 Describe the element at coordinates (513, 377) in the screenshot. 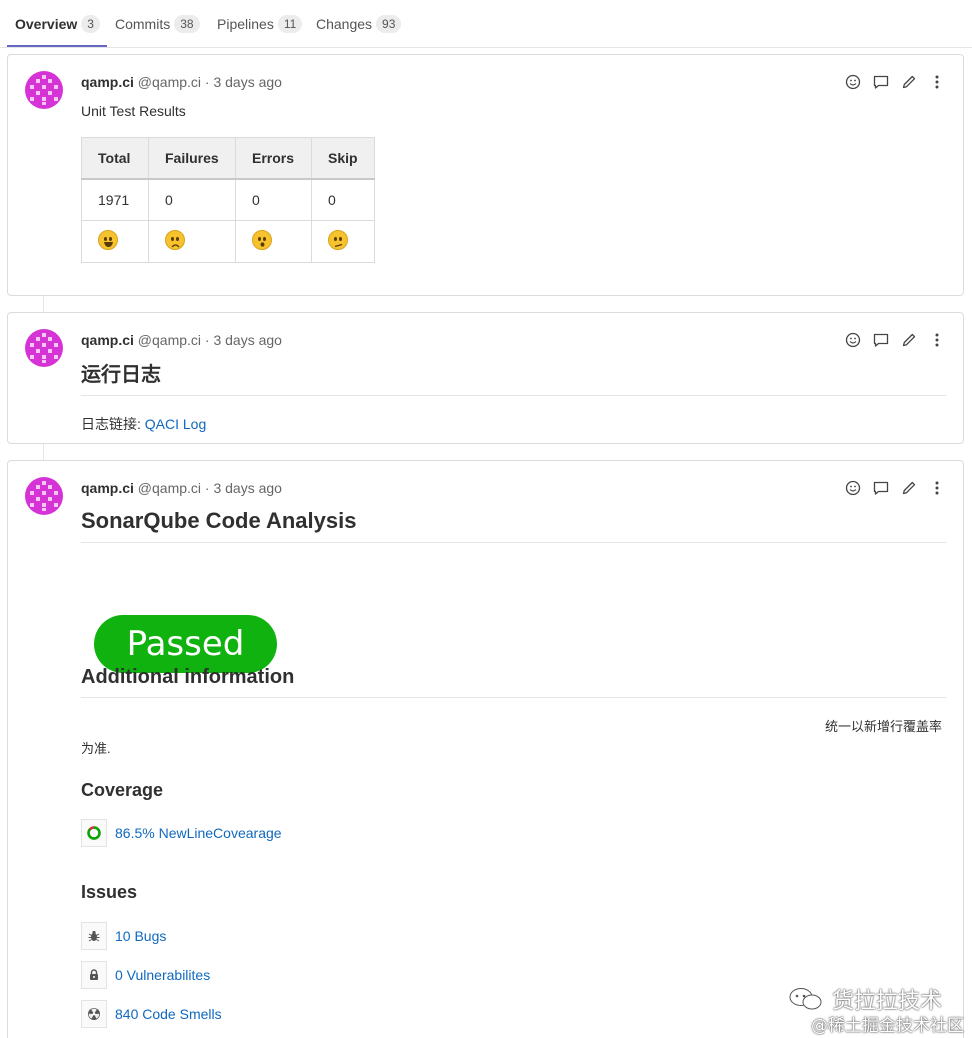

I see `run-log-heading: 运行日志` at that location.